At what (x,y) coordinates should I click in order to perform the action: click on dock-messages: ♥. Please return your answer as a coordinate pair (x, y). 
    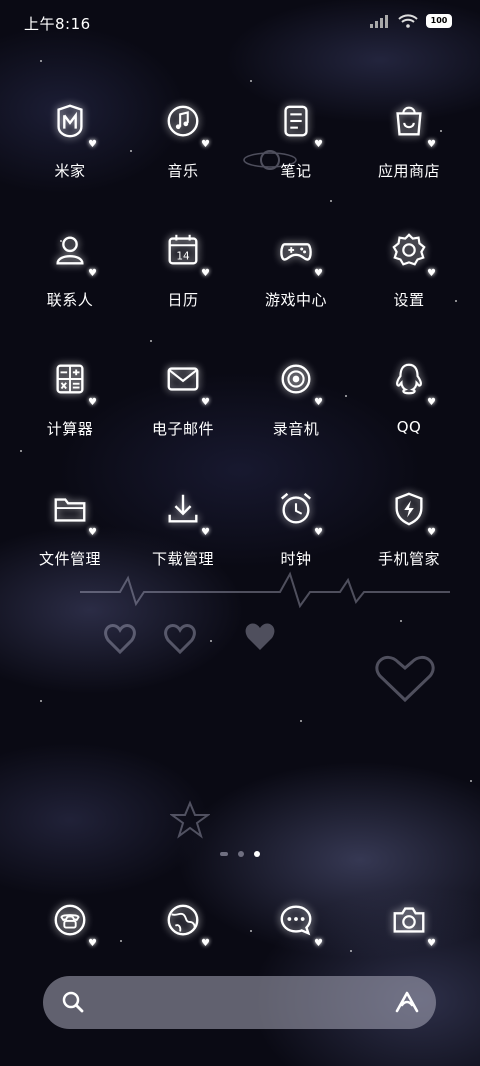
    Looking at the image, I should click on (296, 922).